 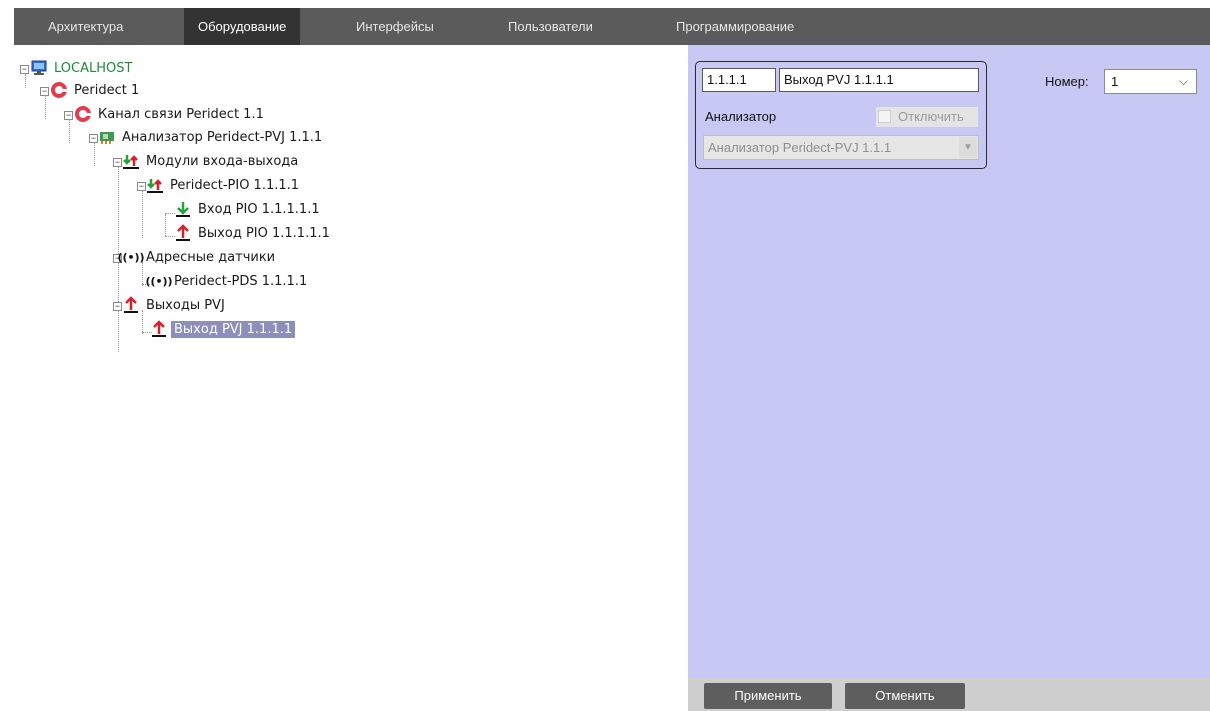 I want to click on number-select-value: 1, so click(x=1115, y=81).